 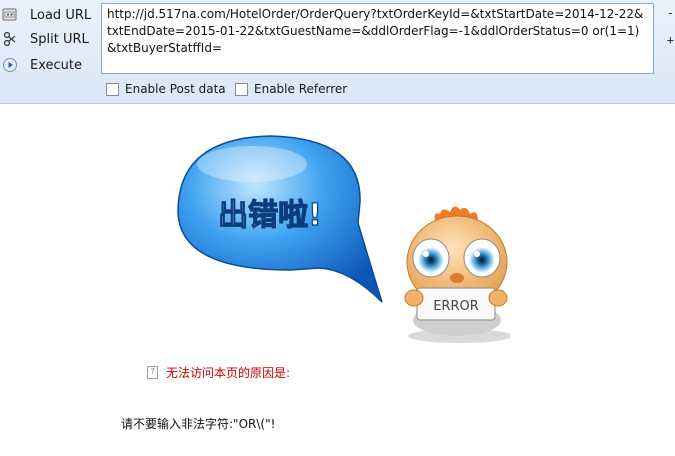 I want to click on load-url-label: Load URL, so click(x=61, y=15).